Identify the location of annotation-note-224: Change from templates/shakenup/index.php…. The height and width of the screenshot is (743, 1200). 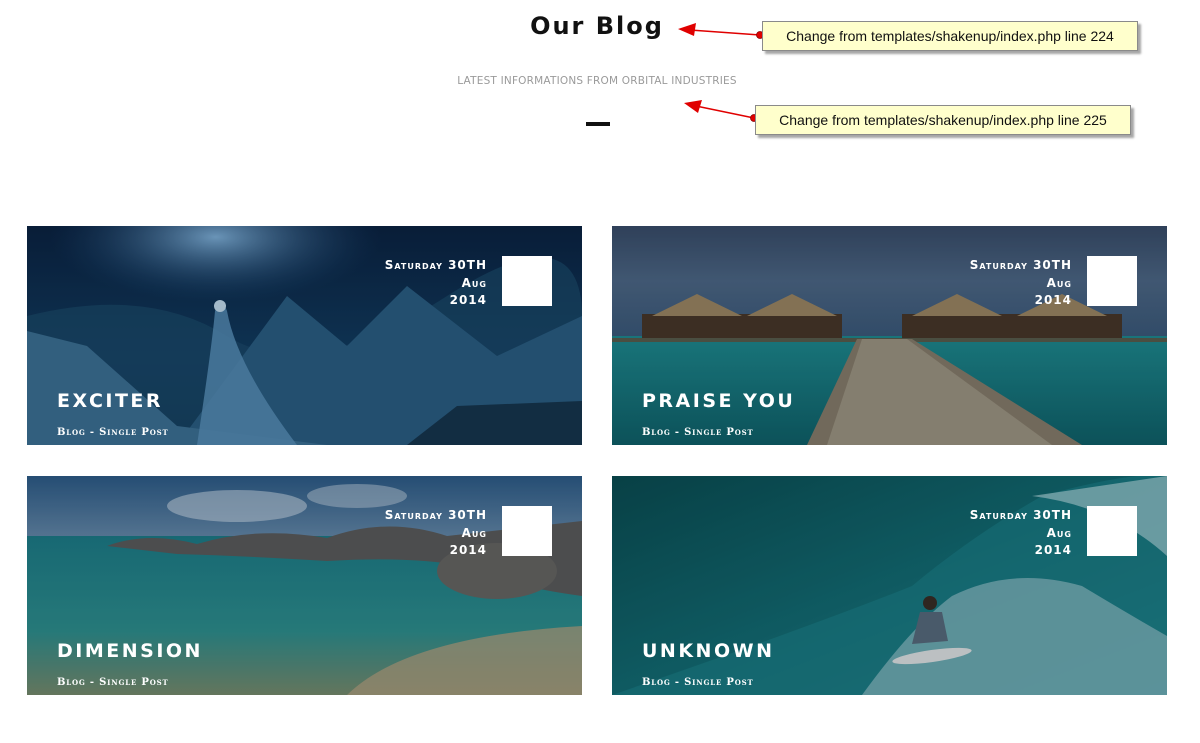
(950, 36).